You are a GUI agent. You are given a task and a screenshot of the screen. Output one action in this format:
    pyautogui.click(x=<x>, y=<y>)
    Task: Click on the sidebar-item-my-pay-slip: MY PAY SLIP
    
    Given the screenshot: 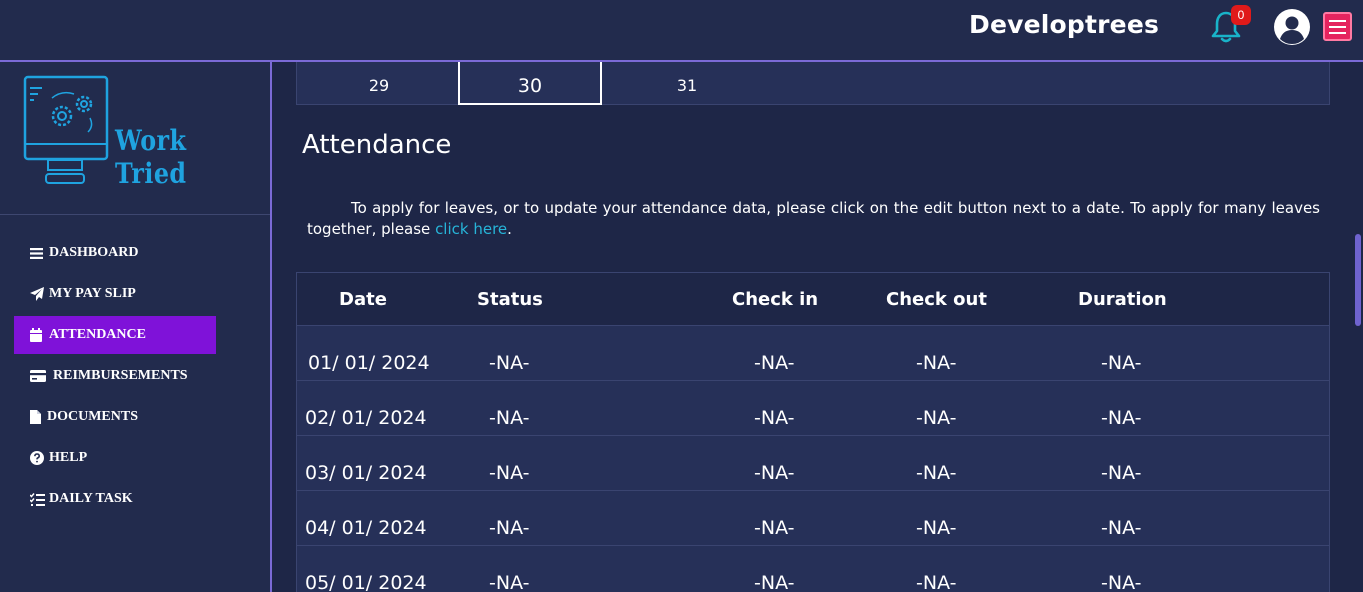 What is the action you would take?
    pyautogui.click(x=115, y=294)
    